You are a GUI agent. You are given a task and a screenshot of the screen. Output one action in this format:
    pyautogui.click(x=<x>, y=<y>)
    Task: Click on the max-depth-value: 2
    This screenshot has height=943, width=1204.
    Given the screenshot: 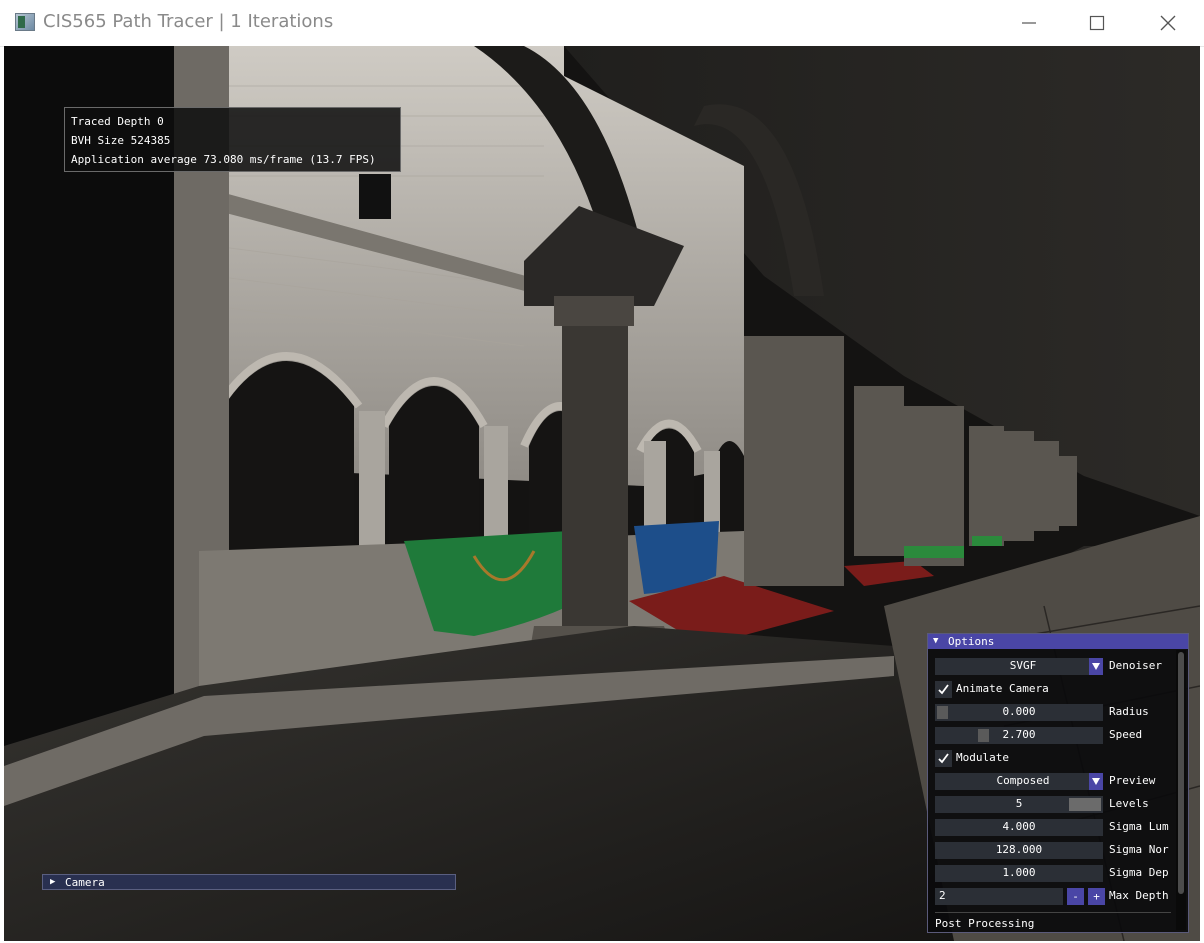 What is the action you would take?
    pyautogui.click(x=942, y=895)
    